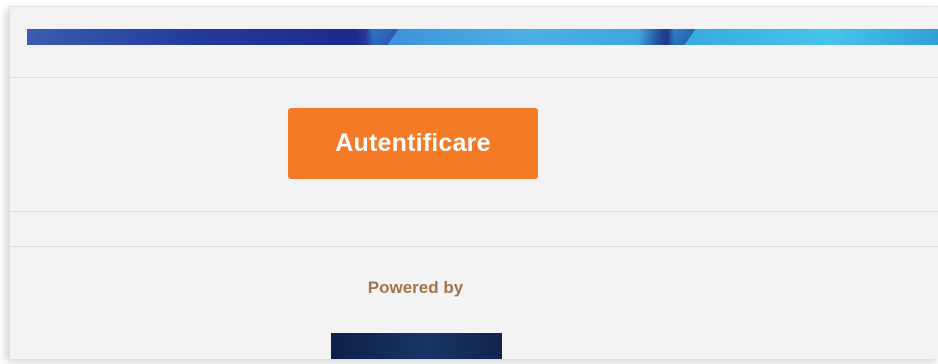  What do you see at coordinates (415, 287) in the screenshot?
I see `powered-by-label: Powered by` at bounding box center [415, 287].